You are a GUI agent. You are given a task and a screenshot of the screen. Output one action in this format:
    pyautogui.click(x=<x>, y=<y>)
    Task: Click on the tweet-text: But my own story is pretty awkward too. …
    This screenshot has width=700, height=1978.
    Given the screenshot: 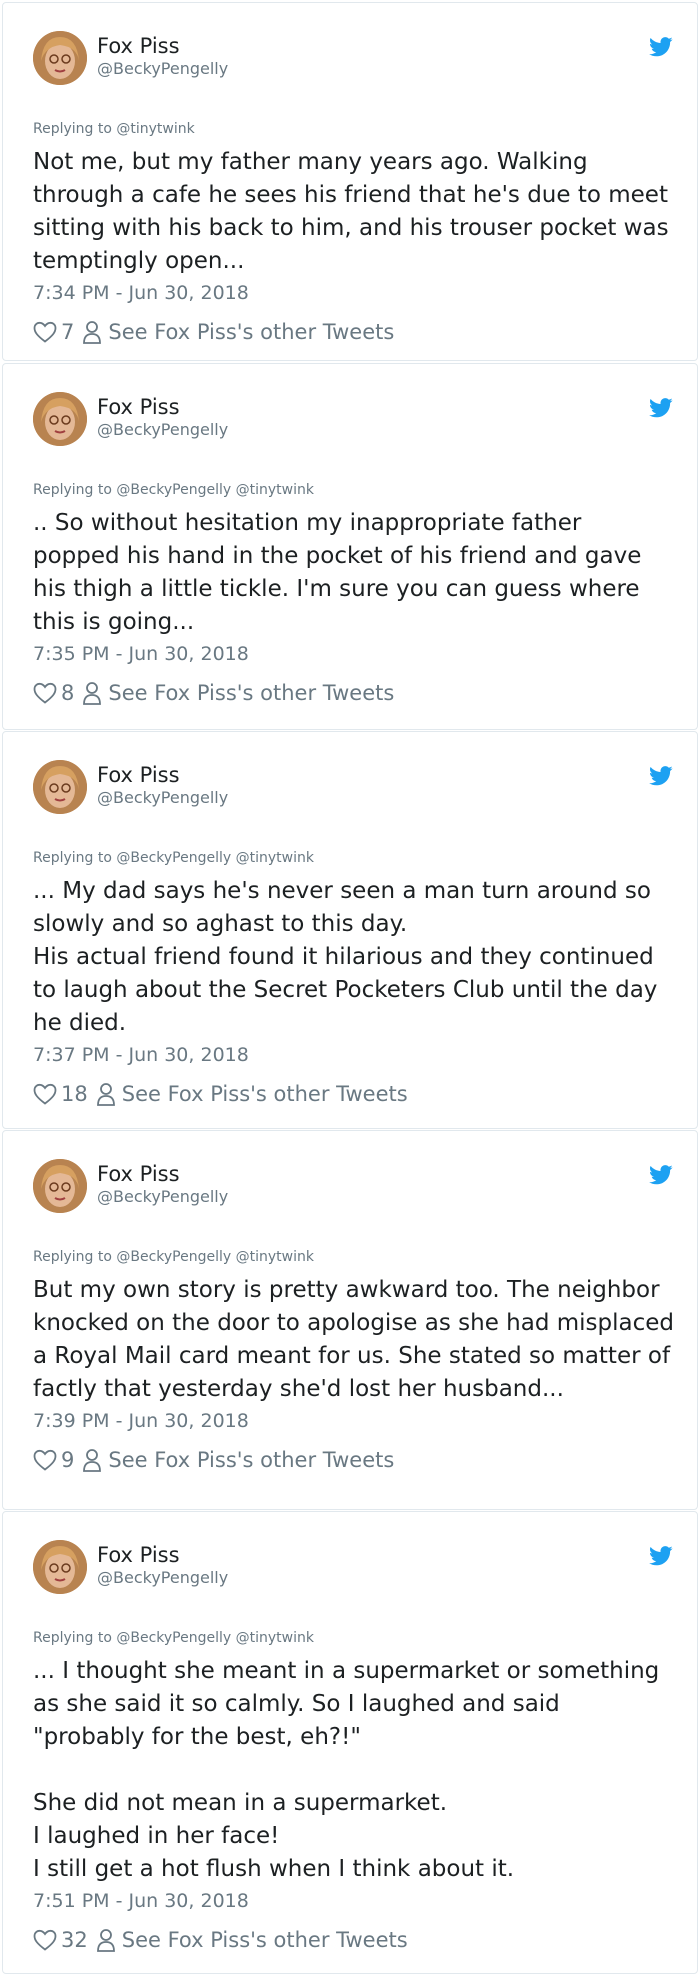 What is the action you would take?
    pyautogui.click(x=357, y=1339)
    